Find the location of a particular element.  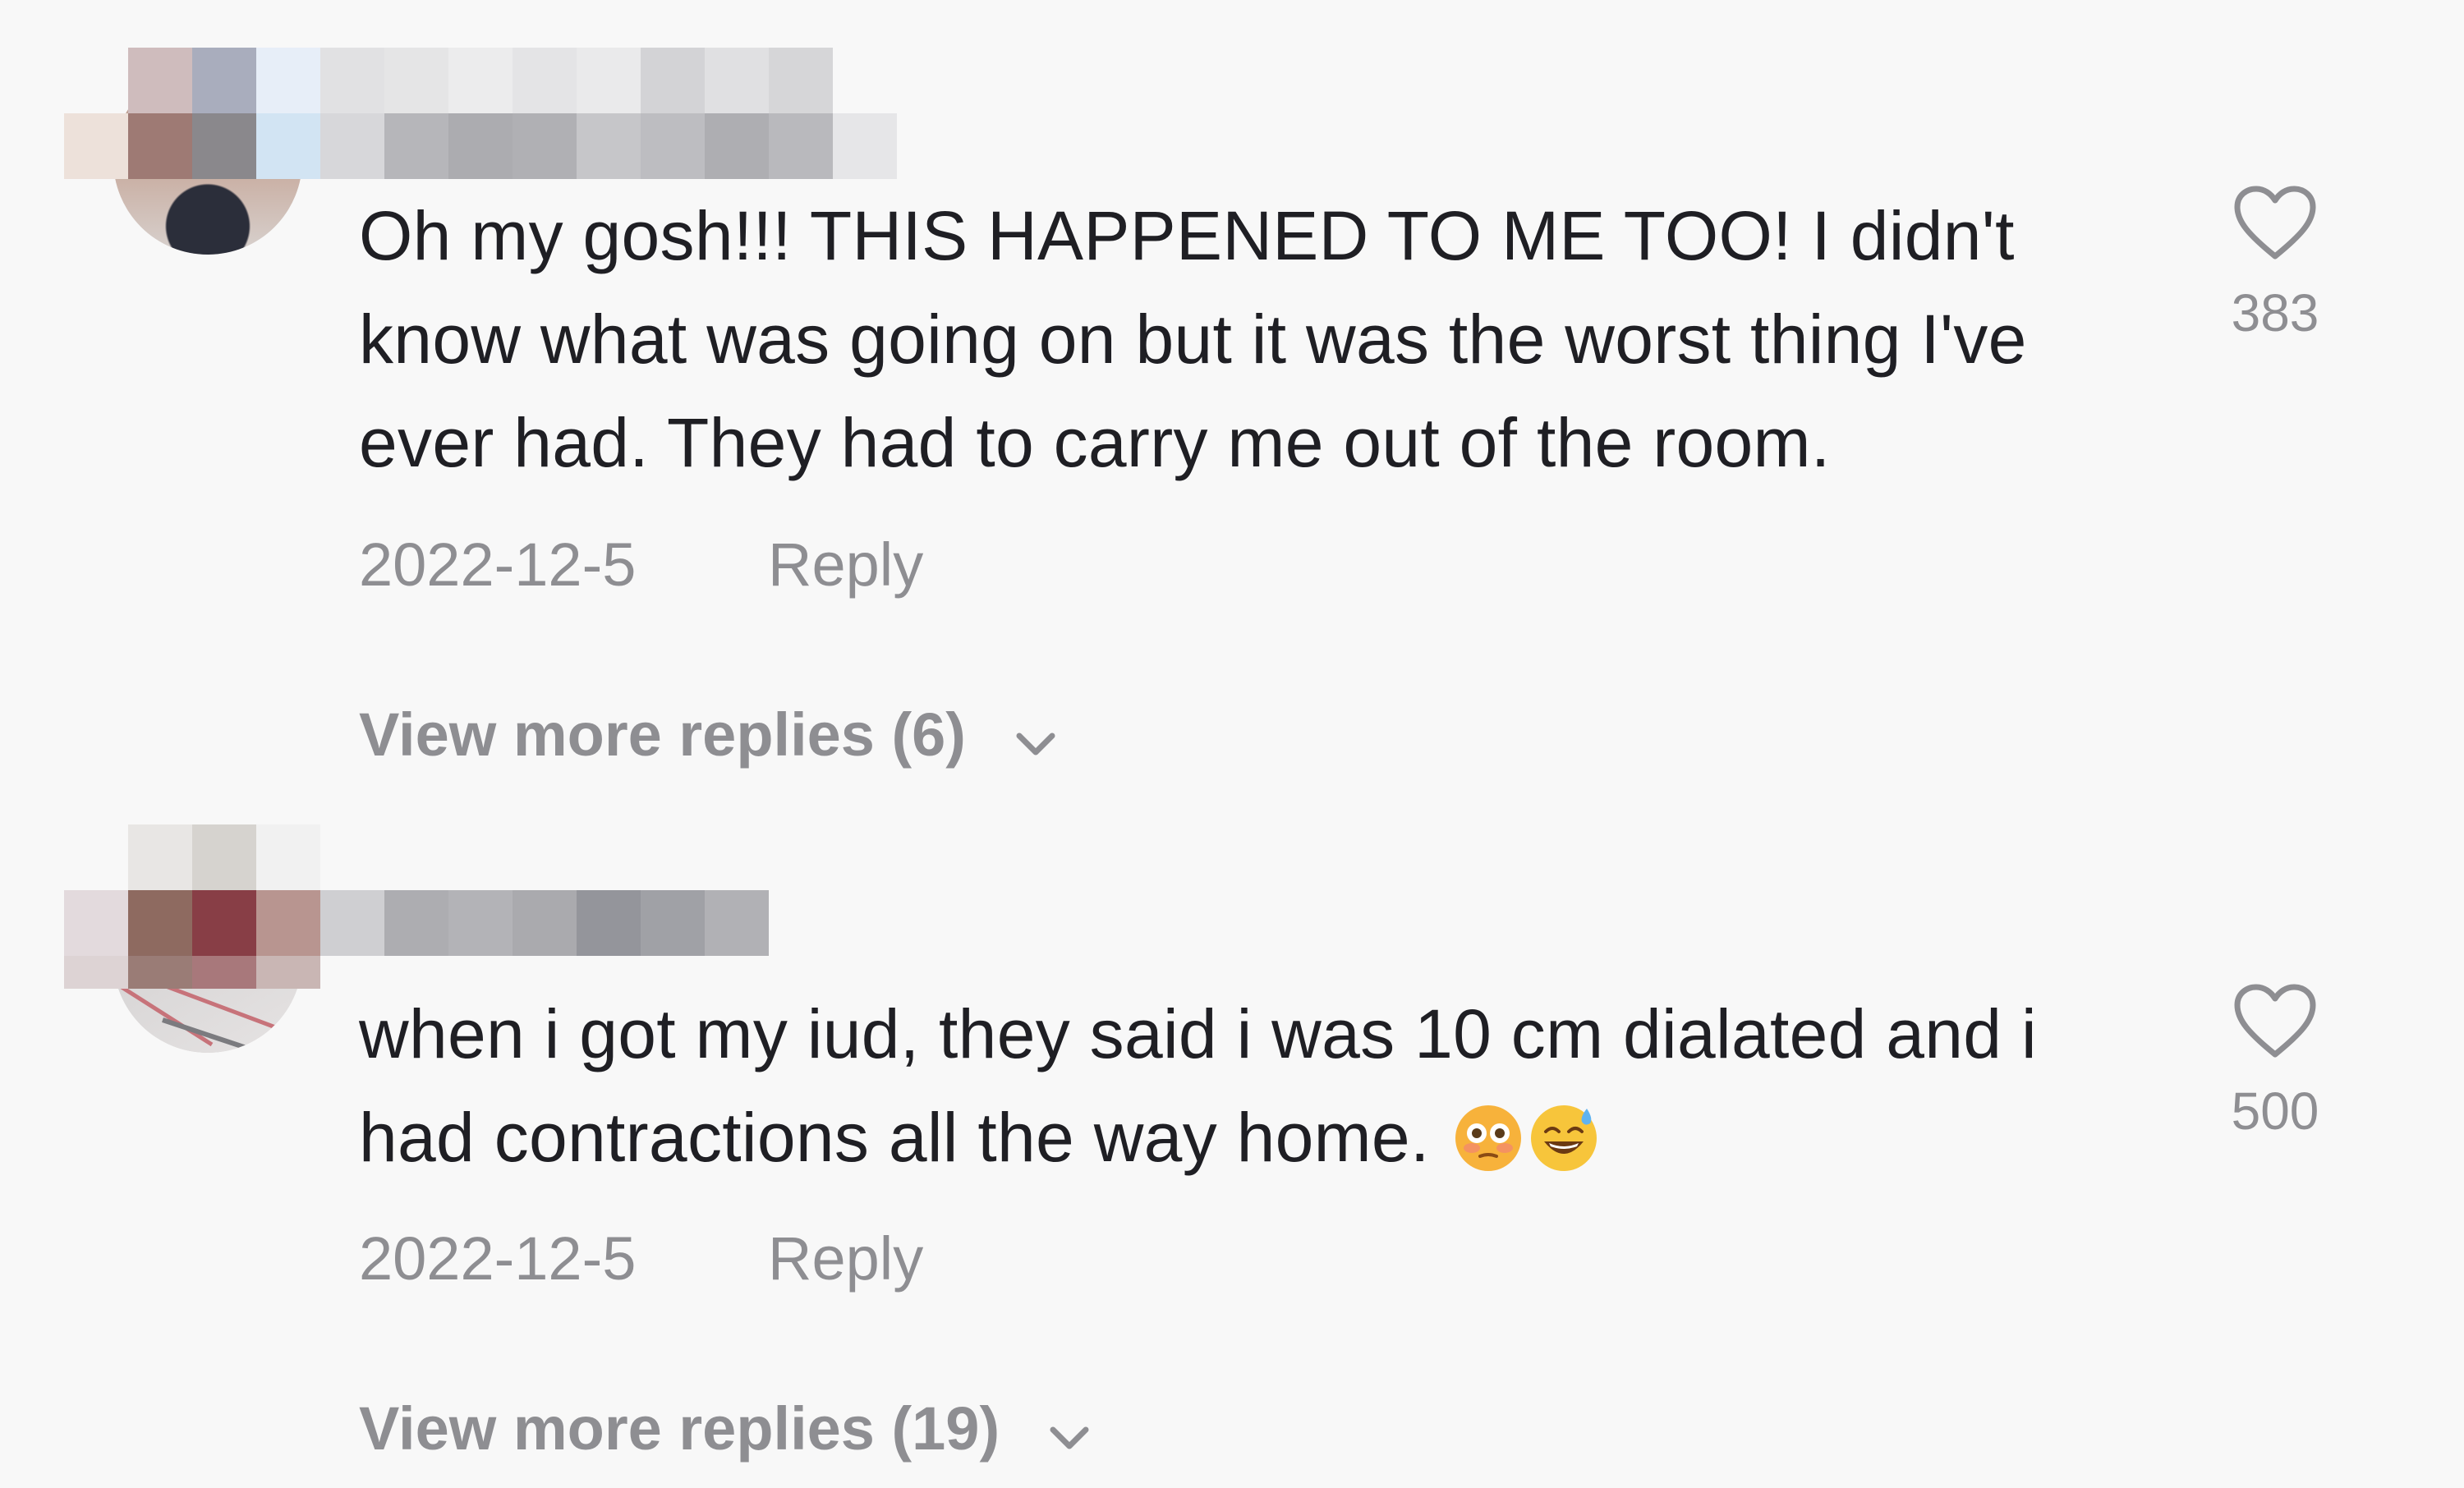

view-more-replies-label: View more replies (6) is located at coordinates (662, 734).